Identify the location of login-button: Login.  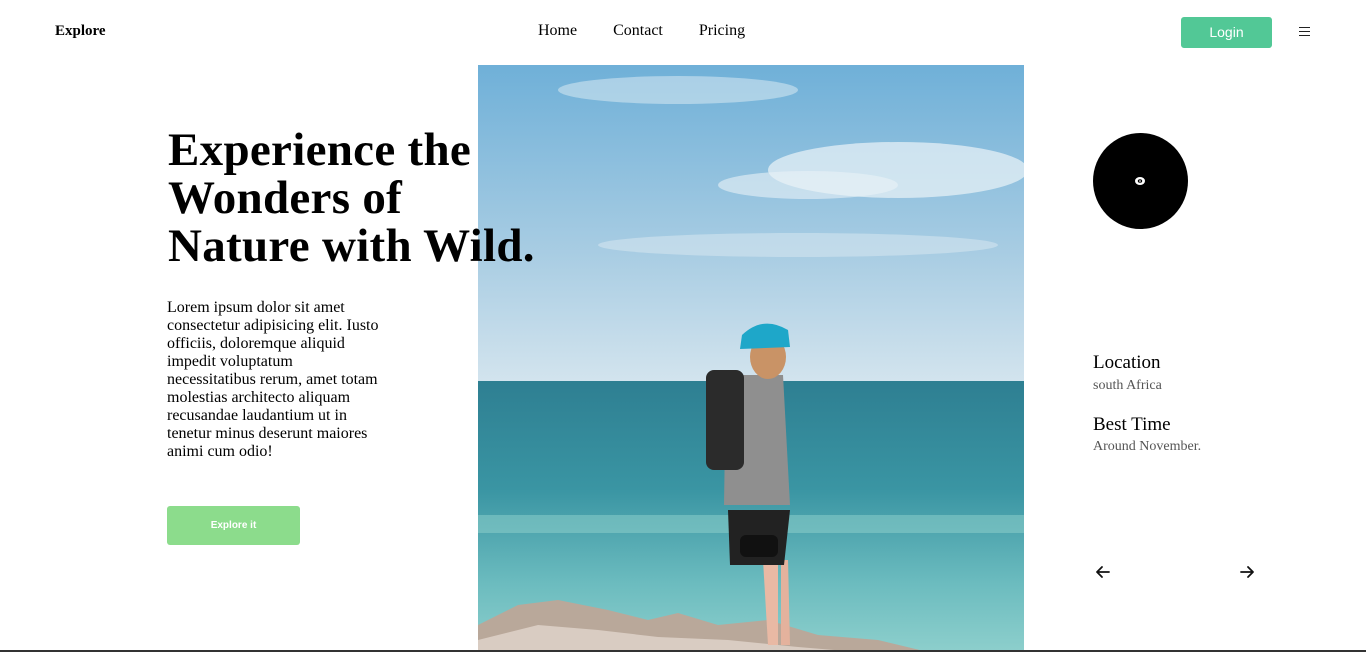
(1226, 32).